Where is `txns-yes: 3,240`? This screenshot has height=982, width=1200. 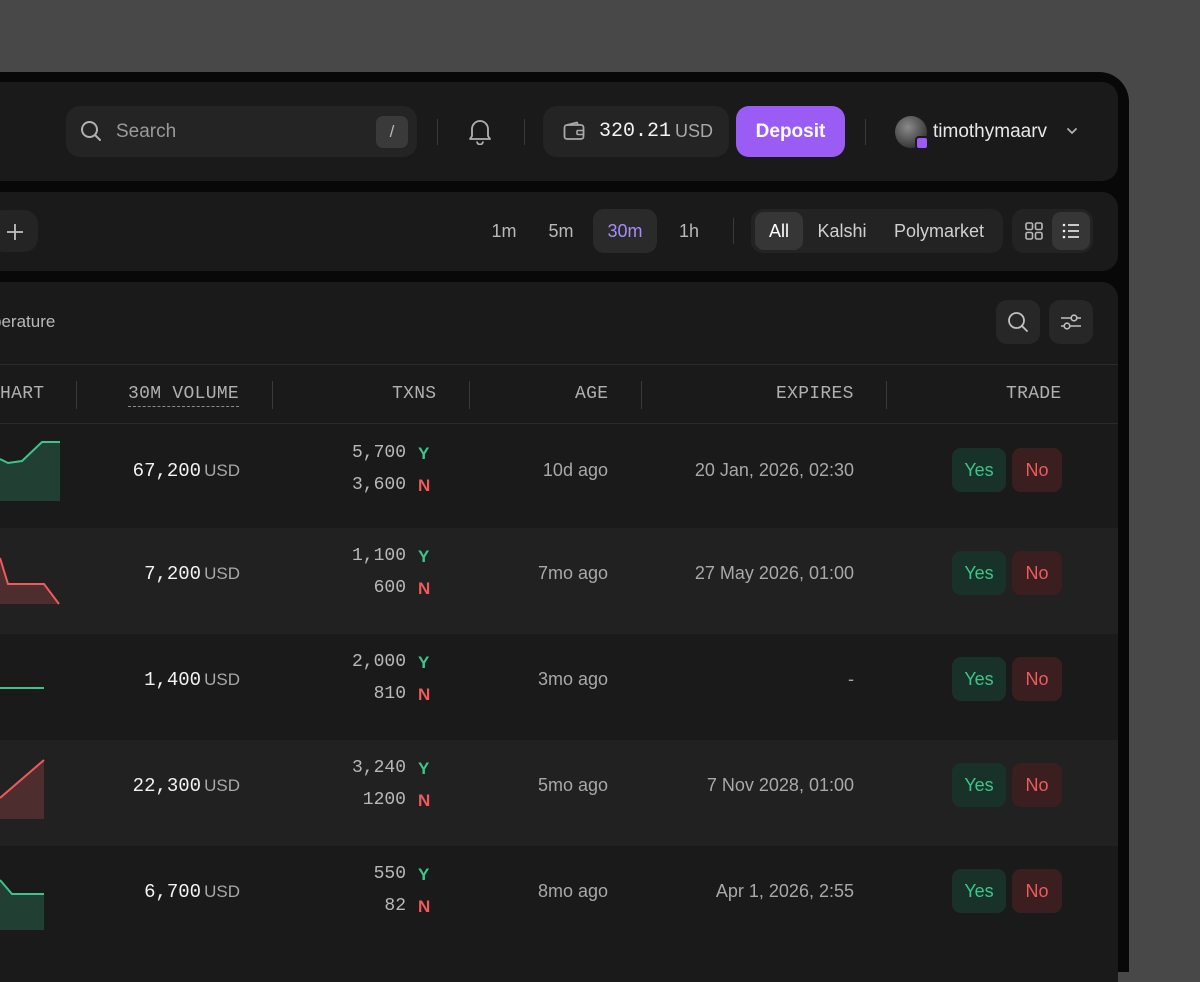 txns-yes: 3,240 is located at coordinates (378, 768).